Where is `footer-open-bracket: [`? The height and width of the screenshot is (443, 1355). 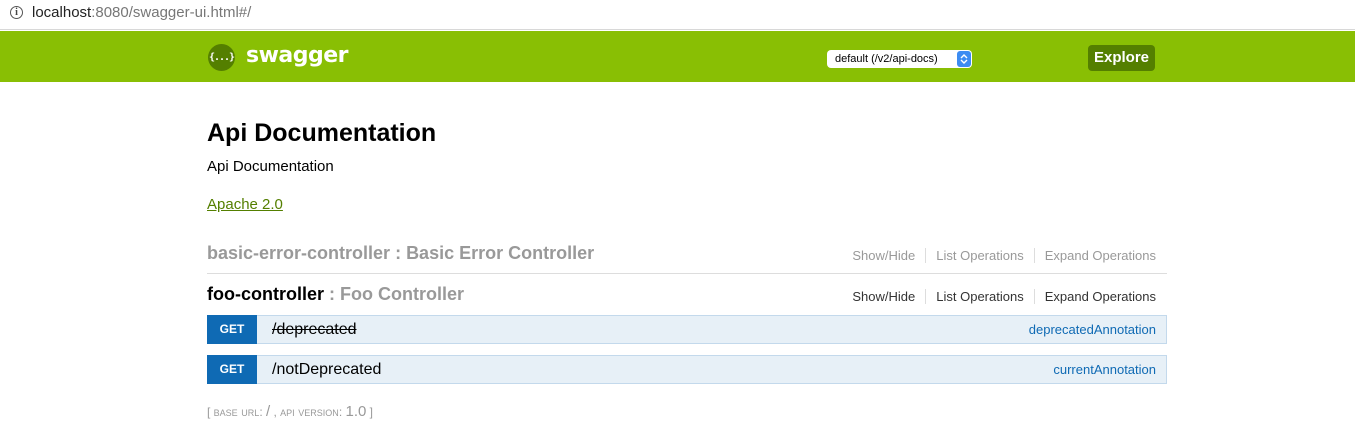 footer-open-bracket: [ is located at coordinates (210, 412).